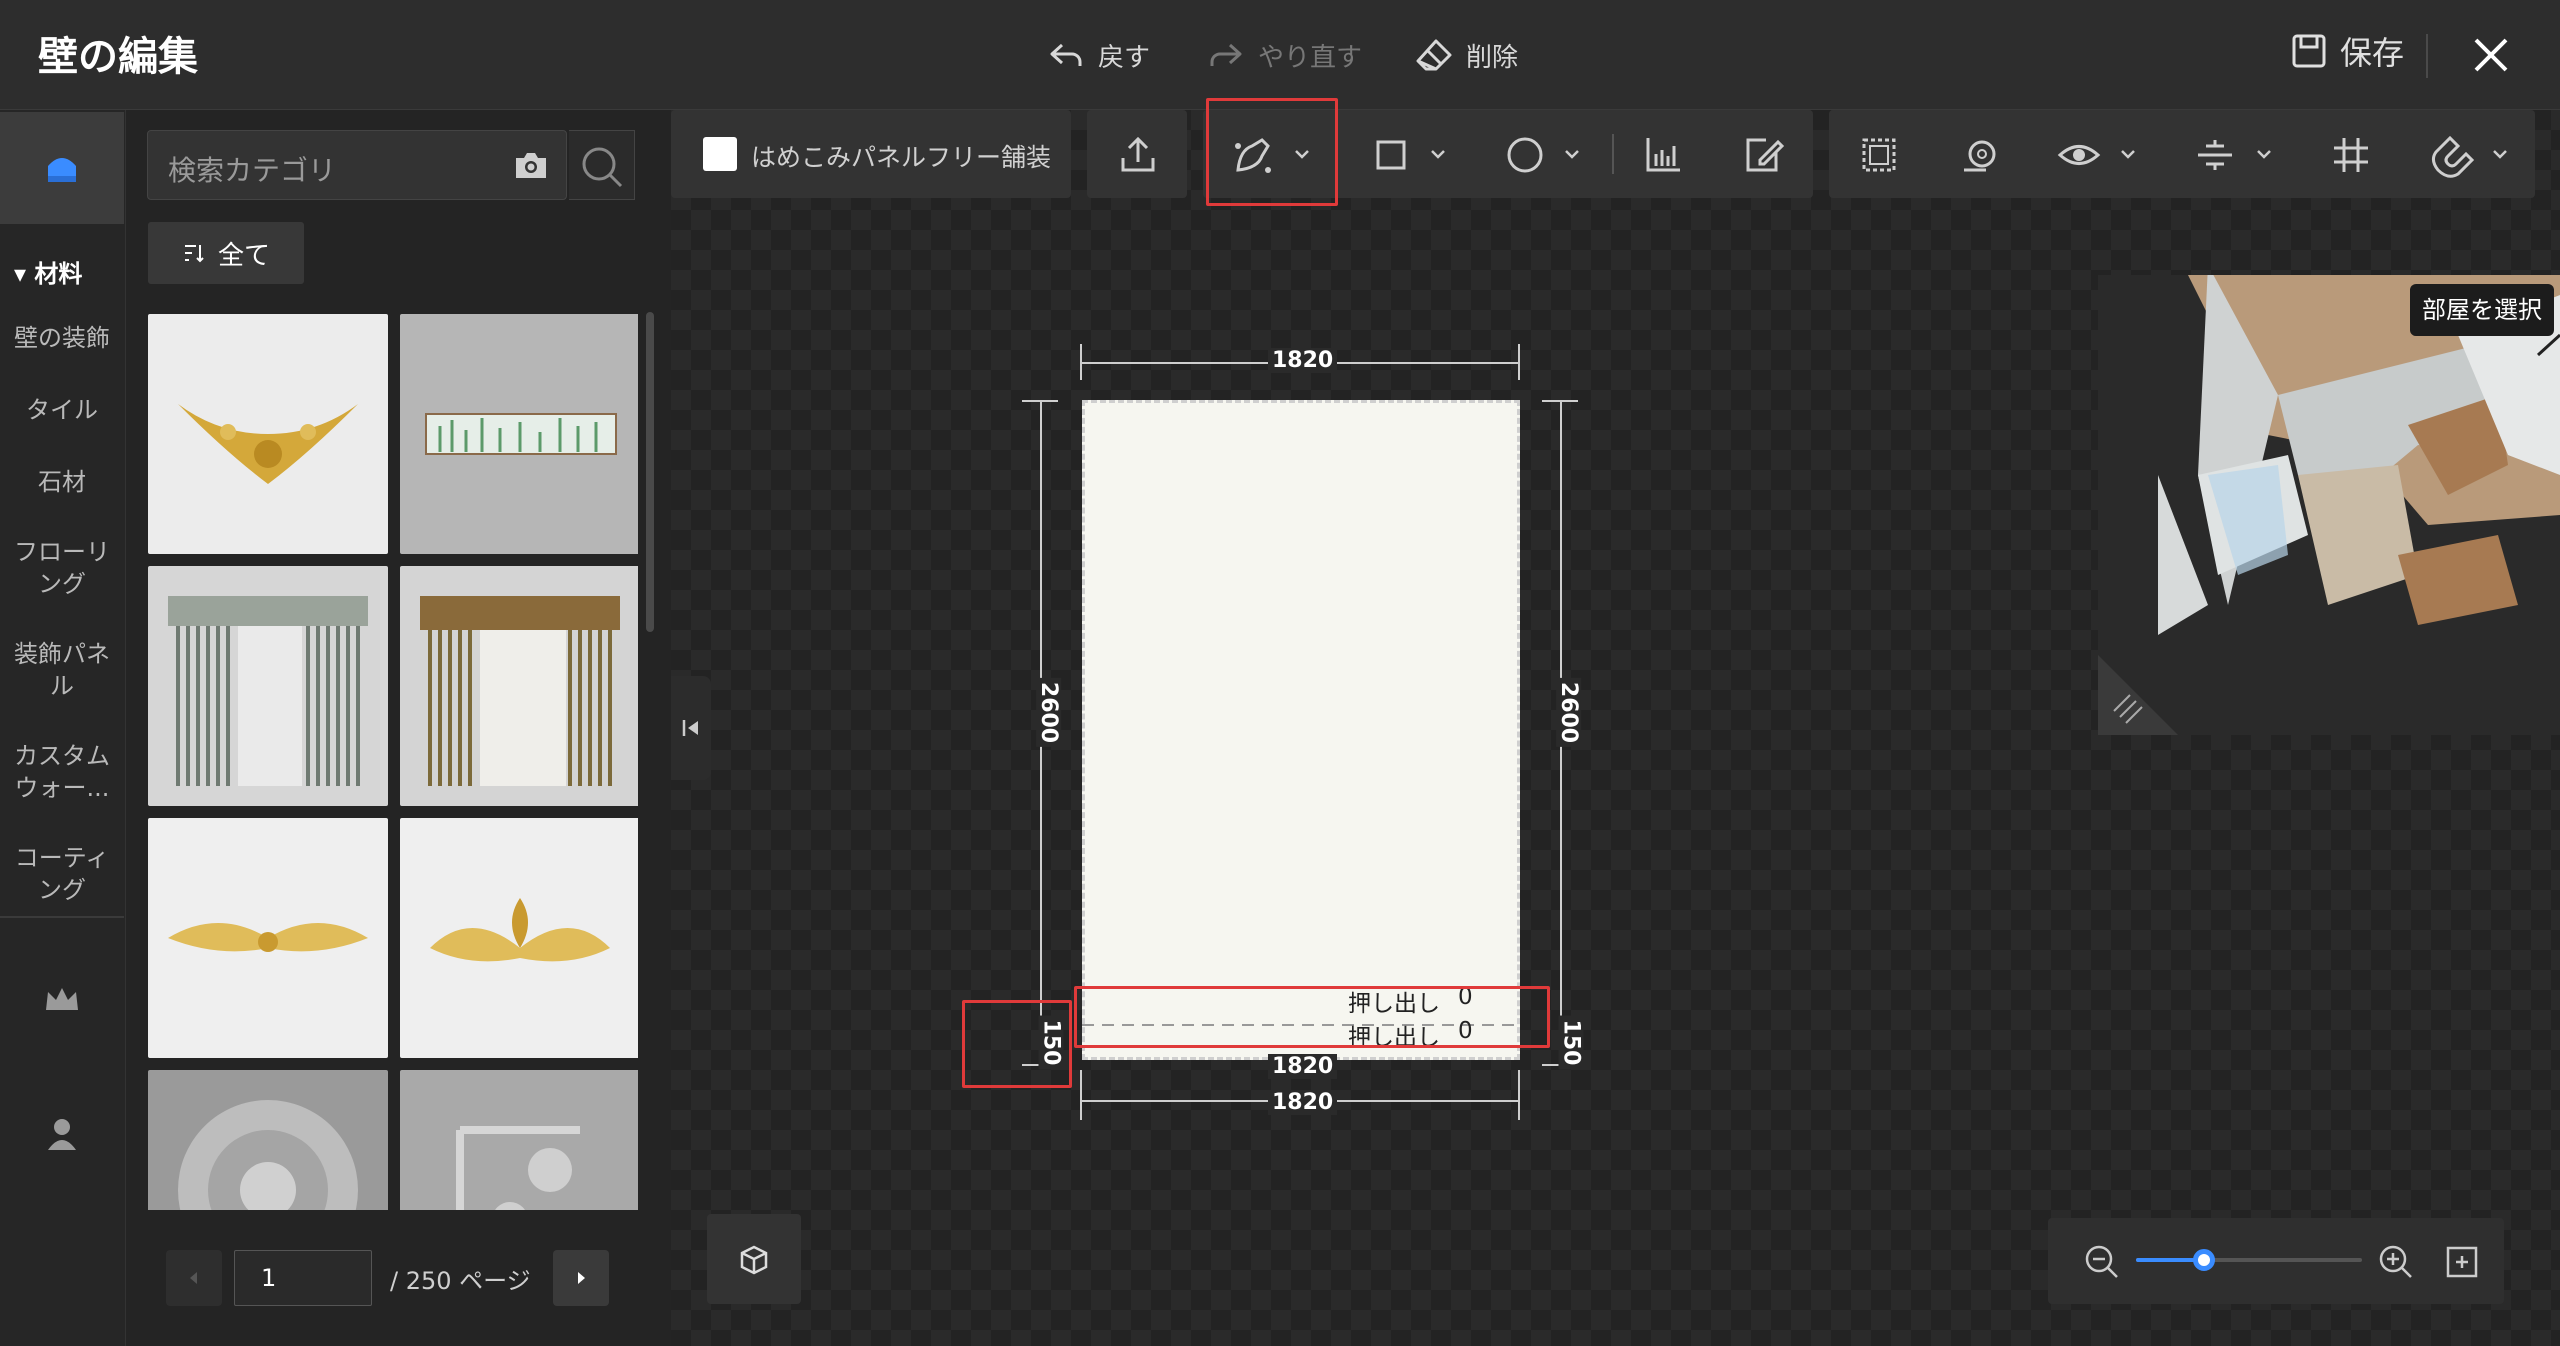 The height and width of the screenshot is (1346, 2560). Describe the element at coordinates (901, 157) in the screenshot. I see `free-paving-label: はめこみパネルフリー舗装` at that location.